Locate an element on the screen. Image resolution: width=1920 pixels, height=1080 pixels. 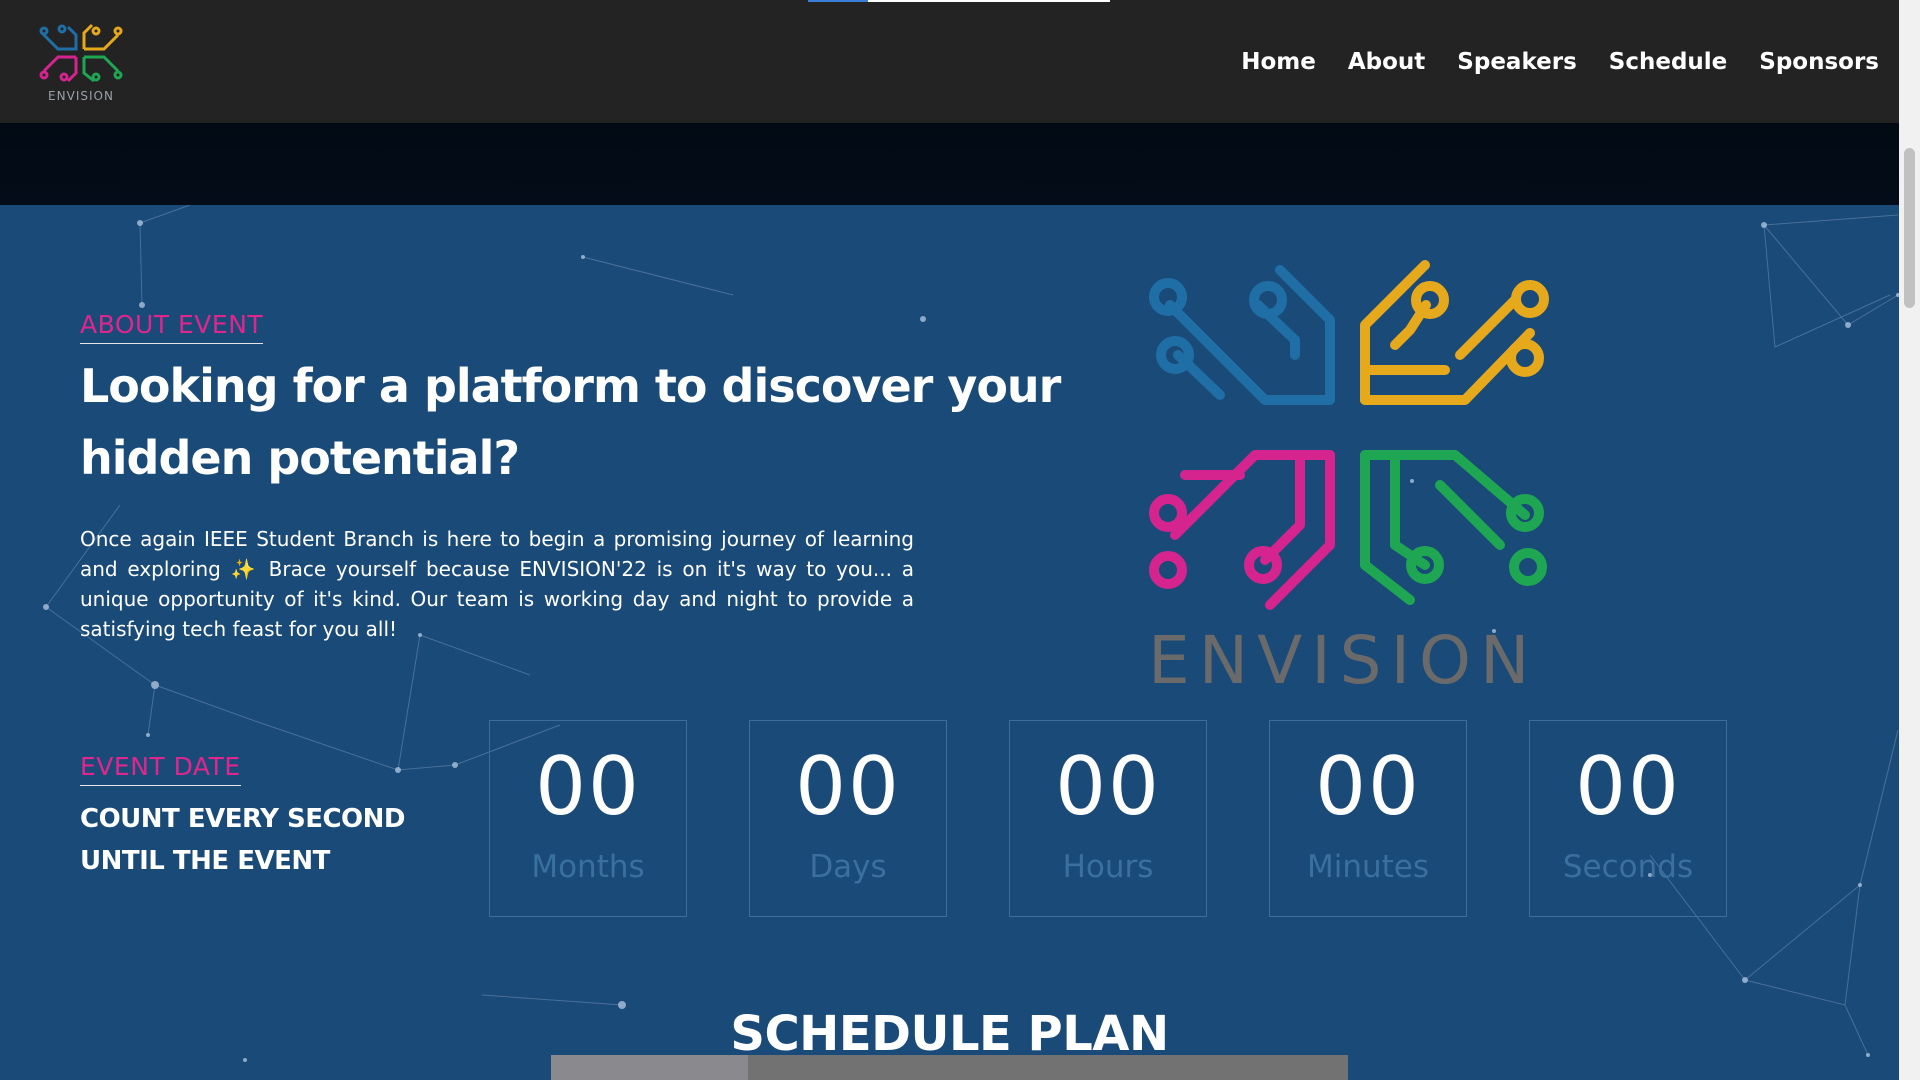
countdown-hours: 00 Hours is located at coordinates (1108, 818).